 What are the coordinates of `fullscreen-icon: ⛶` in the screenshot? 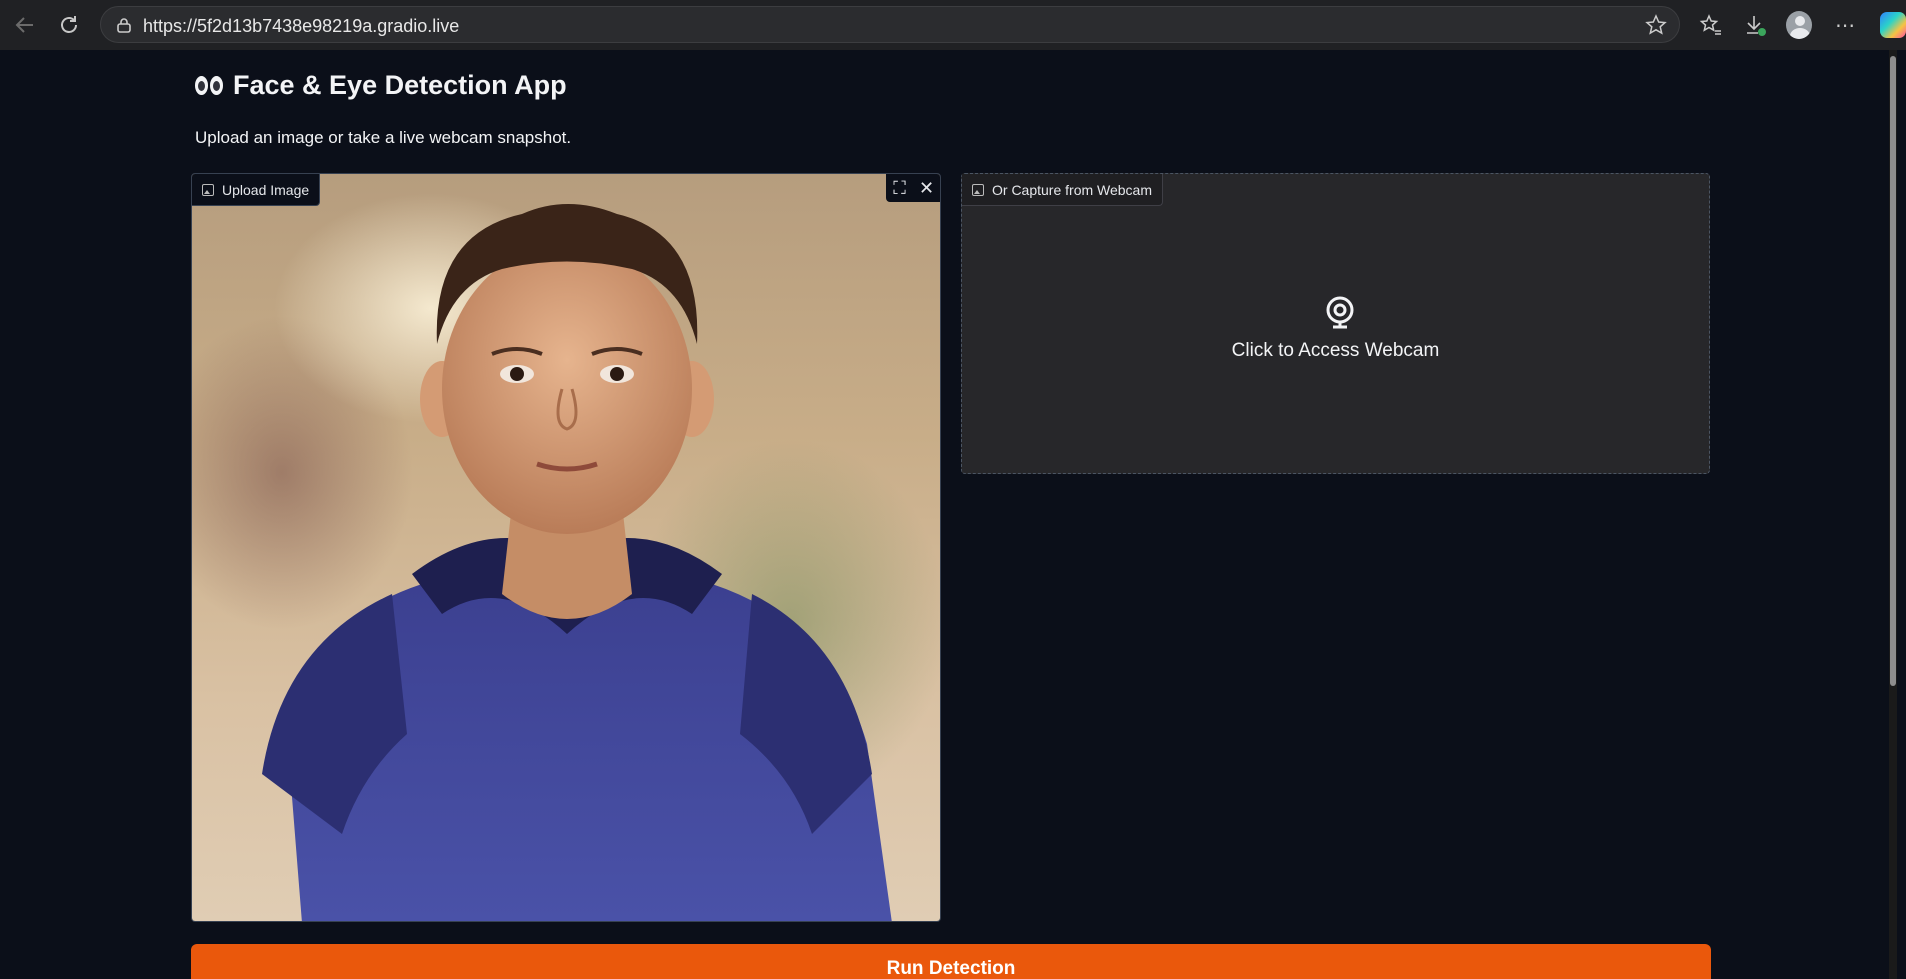 It's located at (900, 188).